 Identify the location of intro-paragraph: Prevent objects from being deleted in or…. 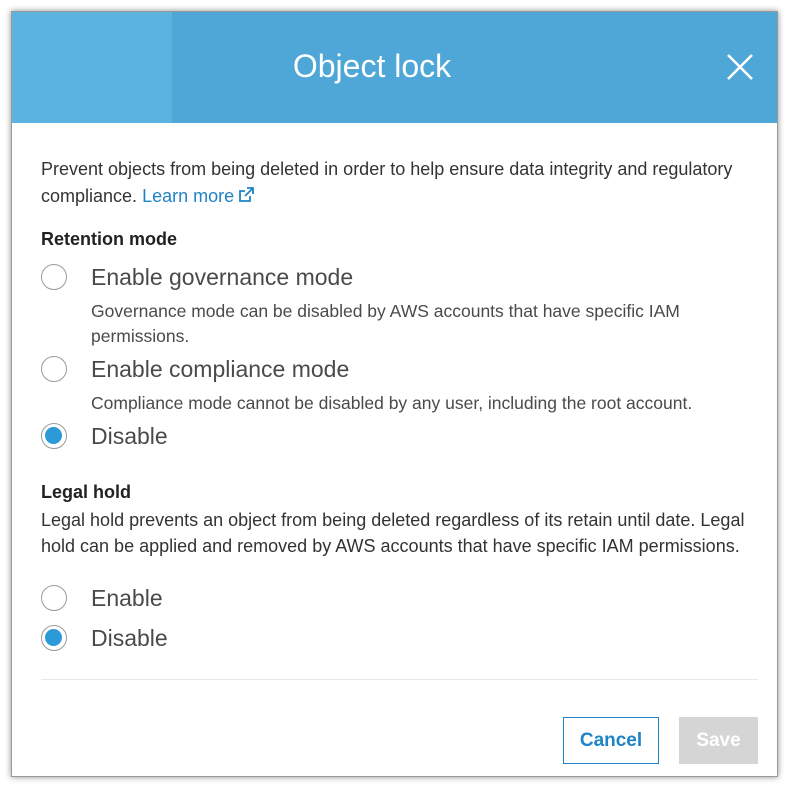
(400, 184).